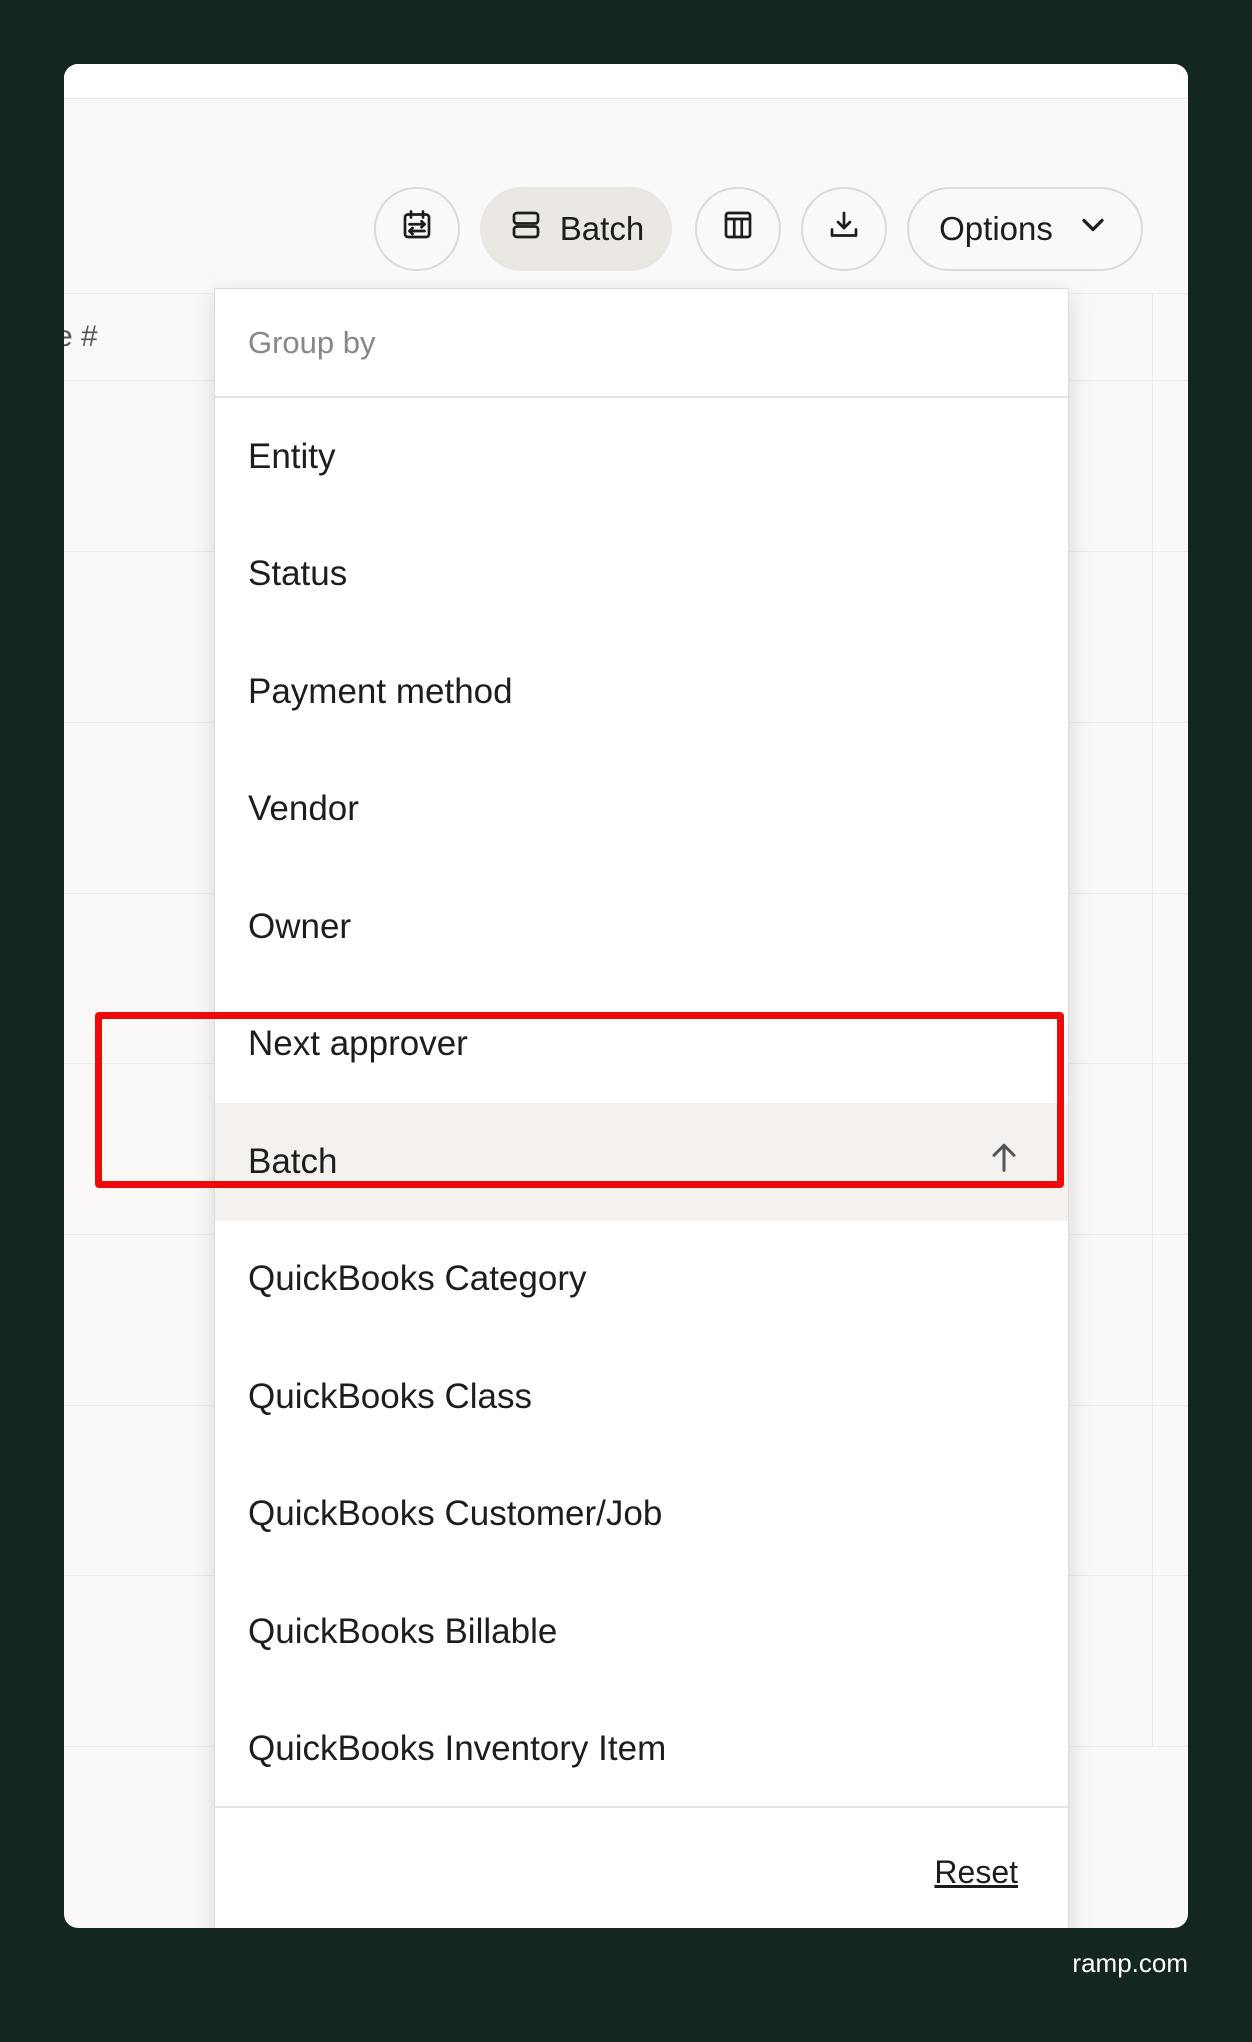 The image size is (1252, 2042). What do you see at coordinates (641, 1397) in the screenshot?
I see `group-by-quickbooks-class: QuickBooks Class` at bounding box center [641, 1397].